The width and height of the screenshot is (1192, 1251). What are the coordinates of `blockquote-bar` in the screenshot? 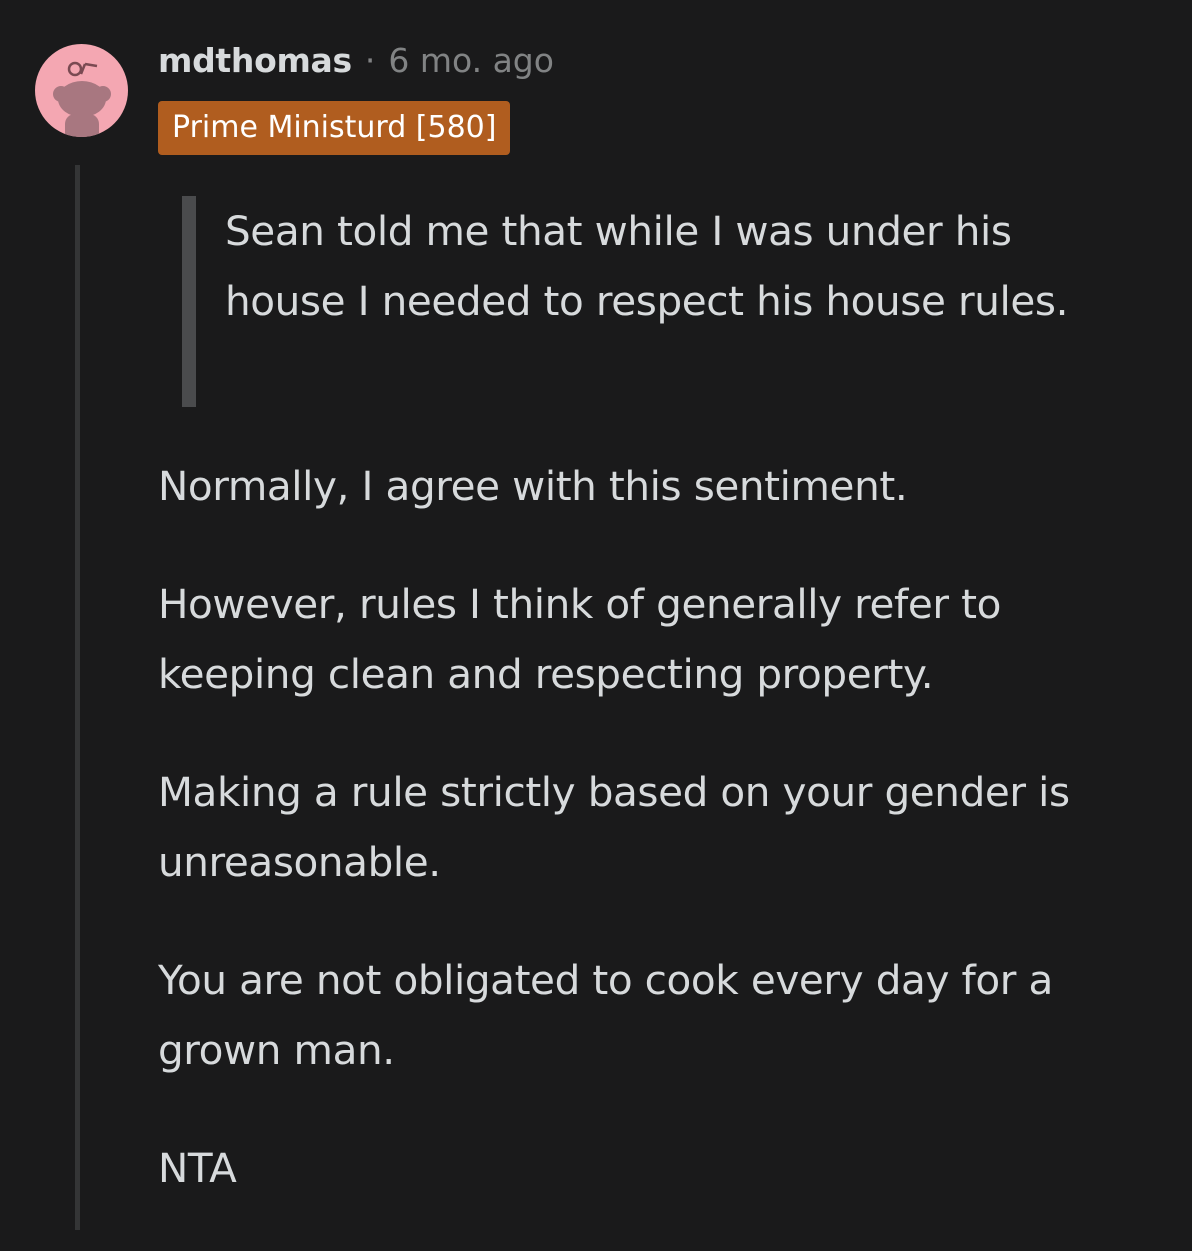 It's located at (189, 301).